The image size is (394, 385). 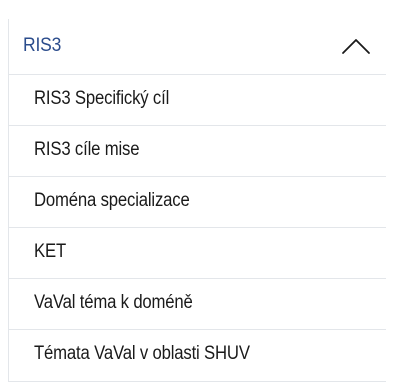 I want to click on submenu-item-label: Témata VaVal v oblasti SHUV, so click(x=142, y=353).